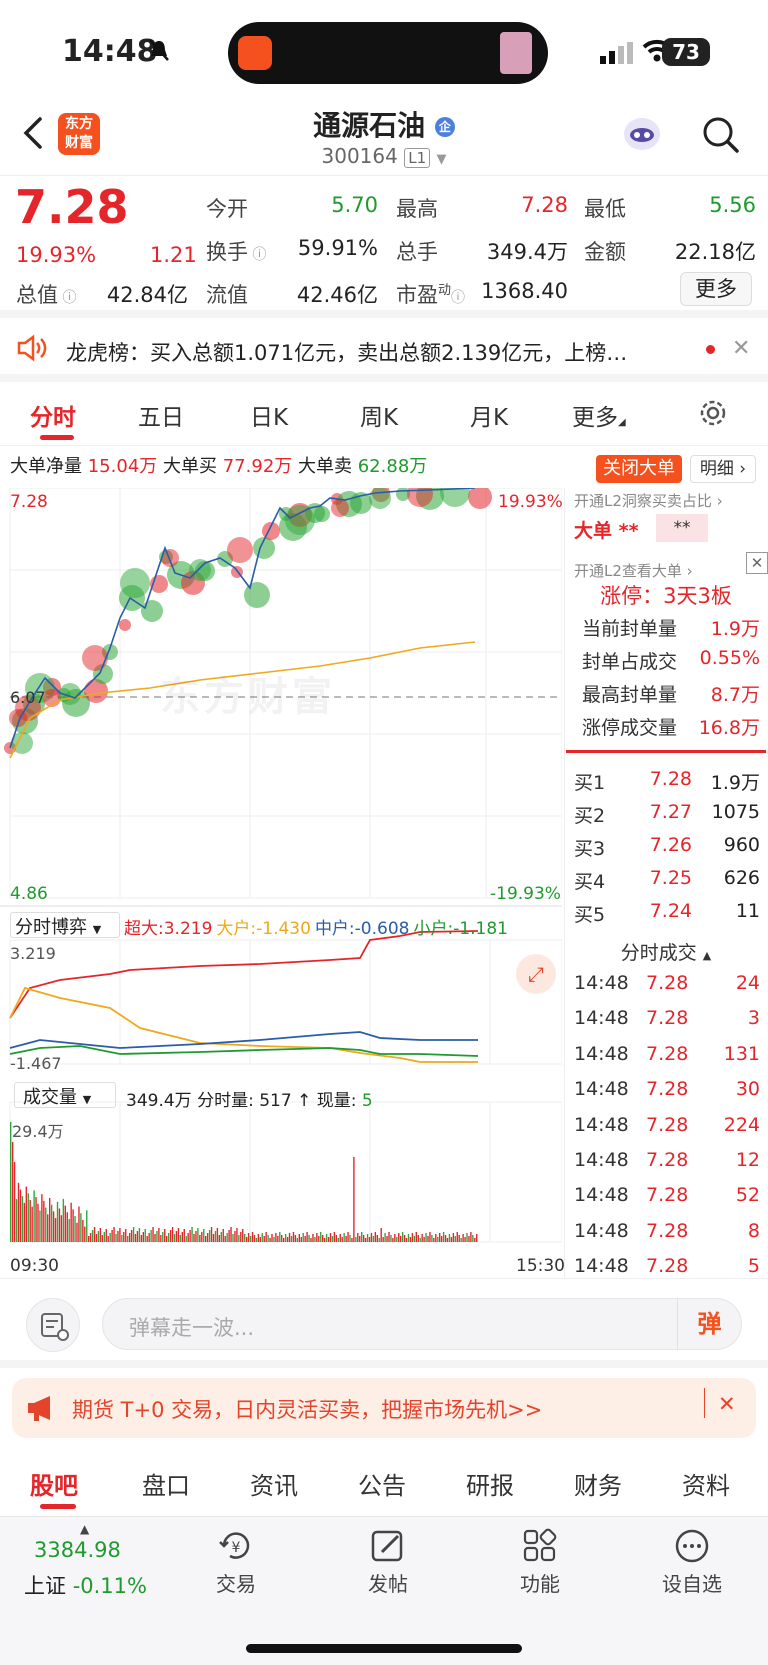 The width and height of the screenshot is (768, 1665). I want to click on l2-promo-1: 开通L2洞察买卖占比 ›, so click(670, 500).